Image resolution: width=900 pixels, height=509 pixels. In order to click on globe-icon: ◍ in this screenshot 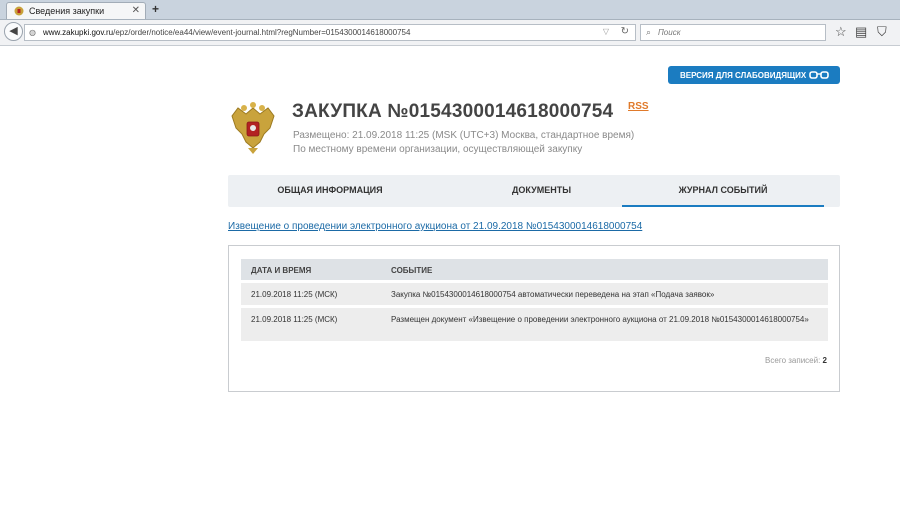, I will do `click(32, 32)`.